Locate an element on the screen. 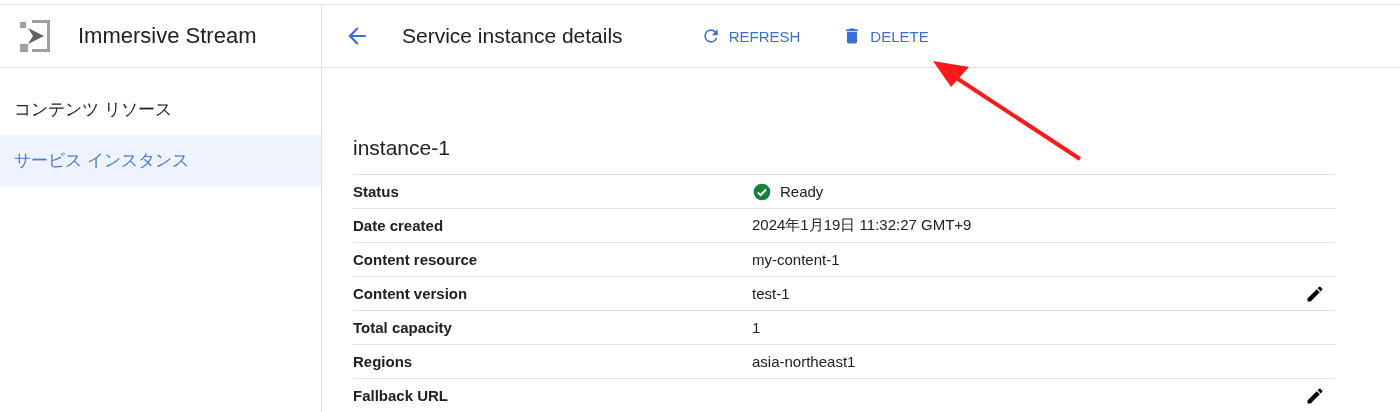  field-value: asia-northeast1 is located at coordinates (804, 361).